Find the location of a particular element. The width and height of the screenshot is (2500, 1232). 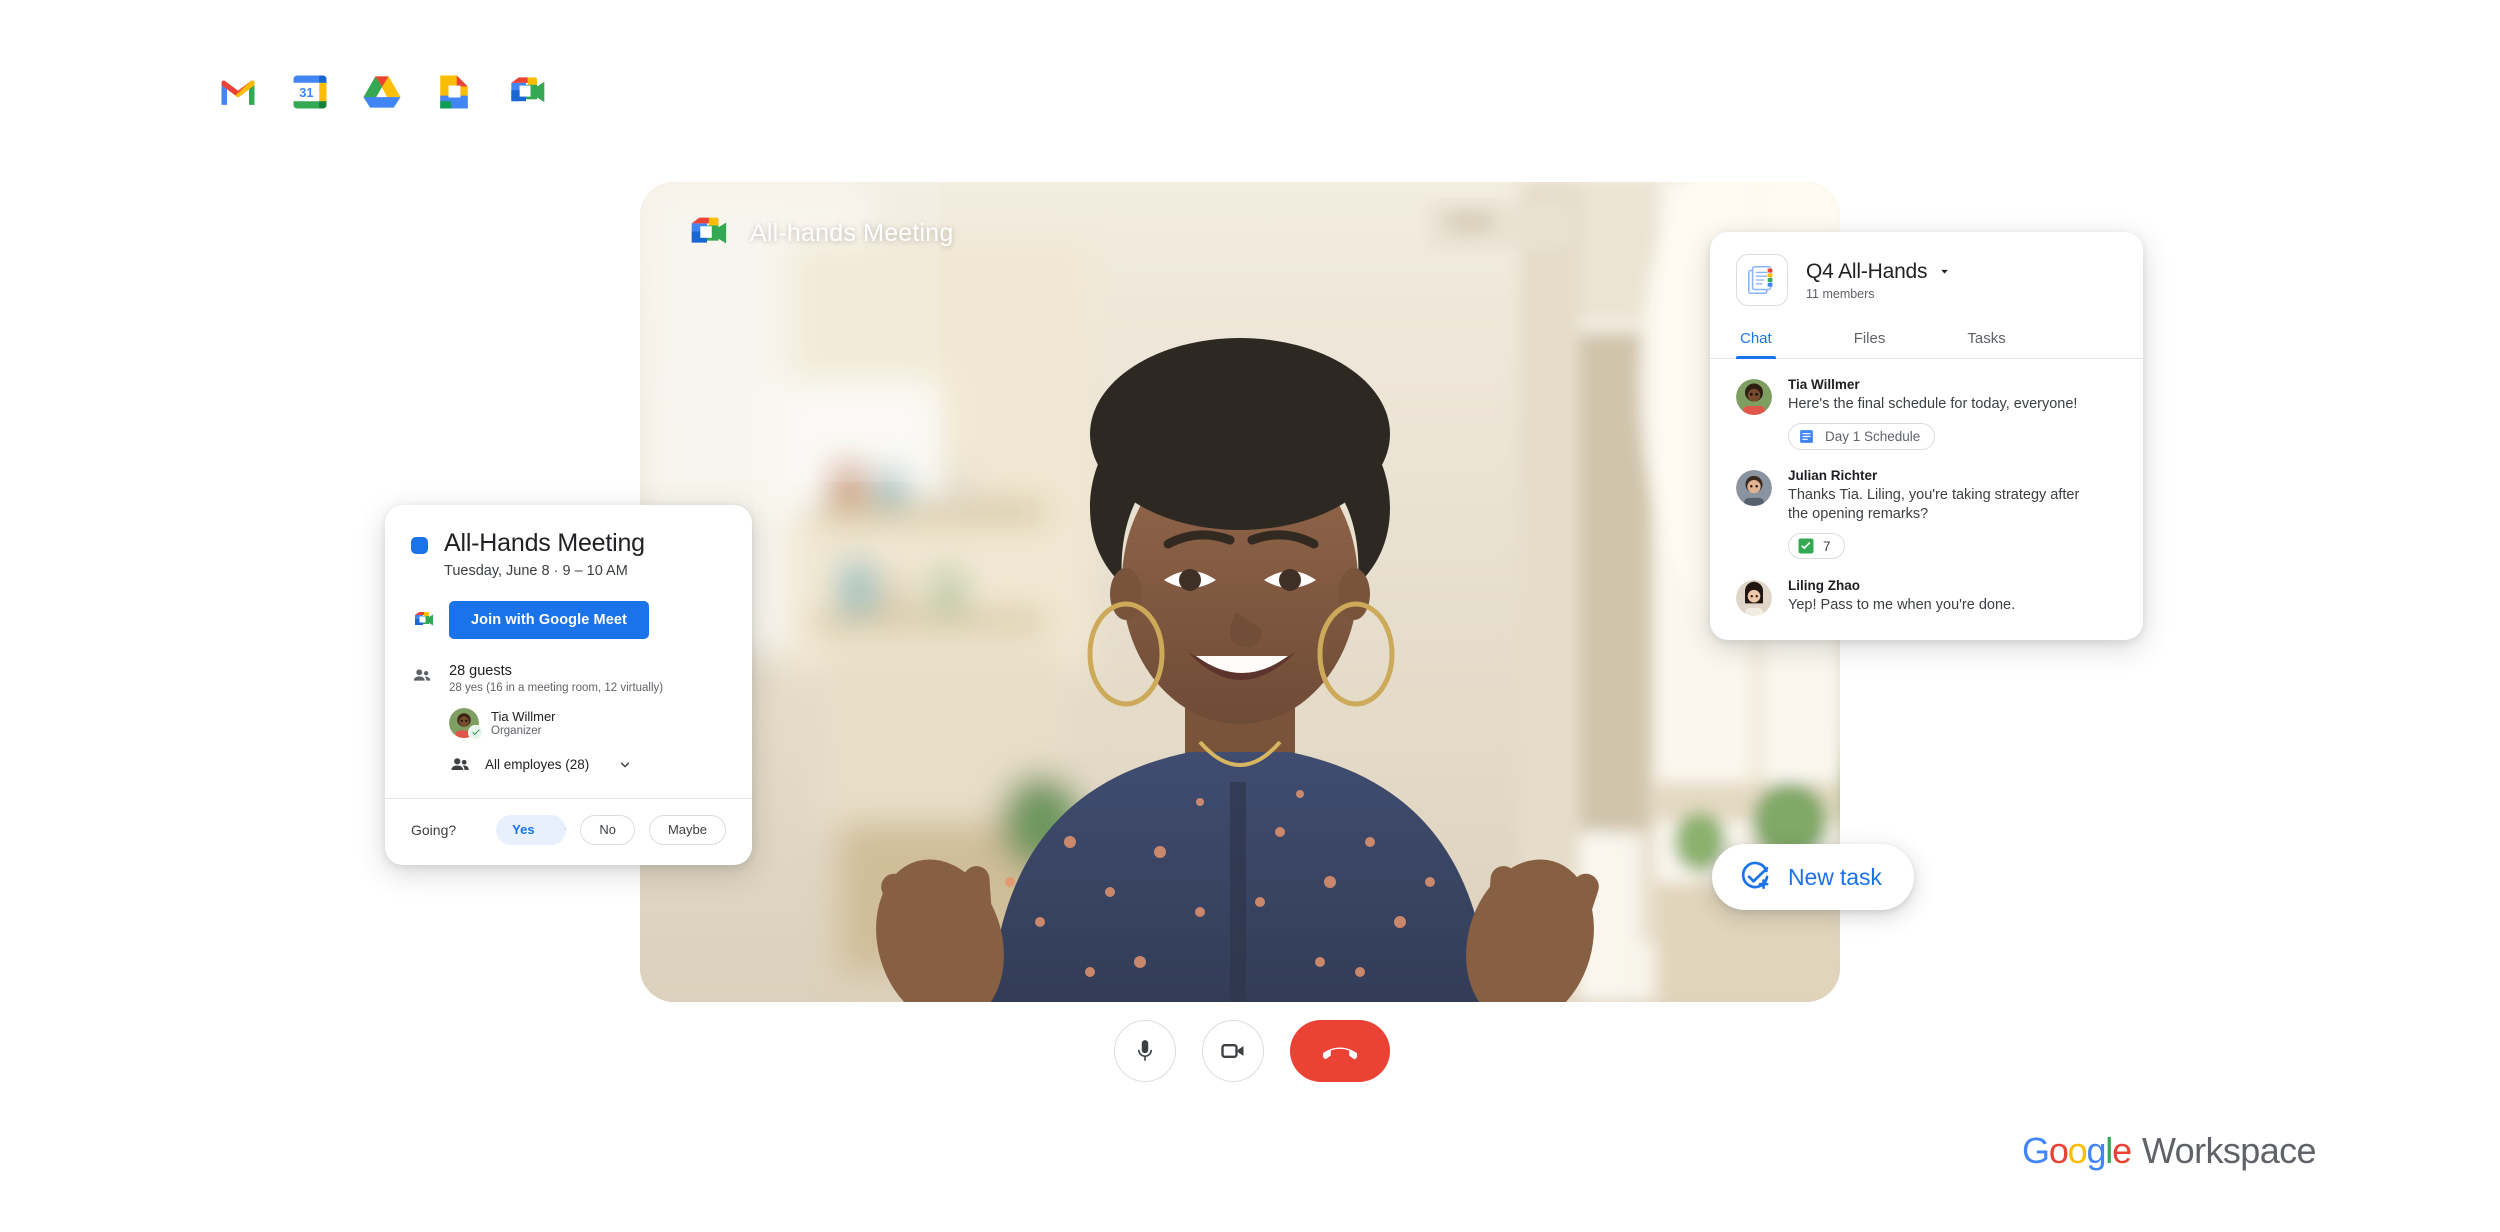

event-title: All-Hands Meeting is located at coordinates (544, 543).